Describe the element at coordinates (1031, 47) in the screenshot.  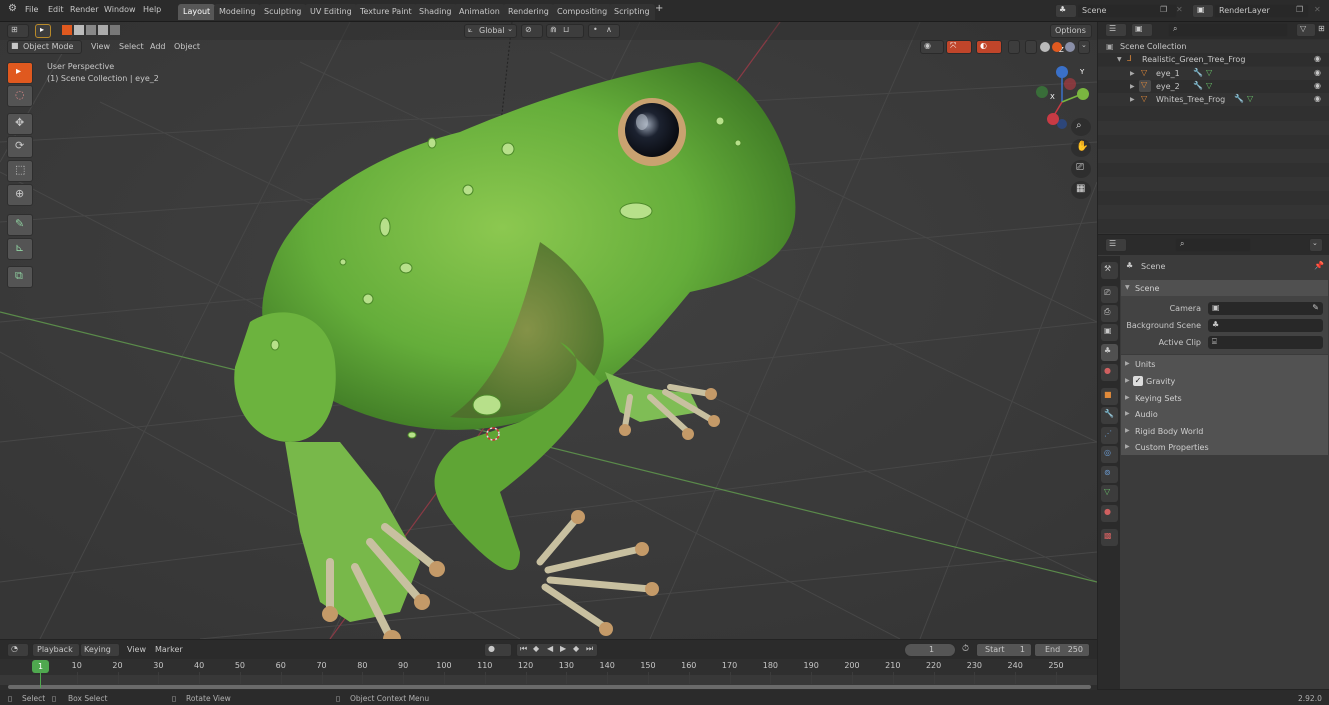
I see `shading-wireframe-button` at that location.